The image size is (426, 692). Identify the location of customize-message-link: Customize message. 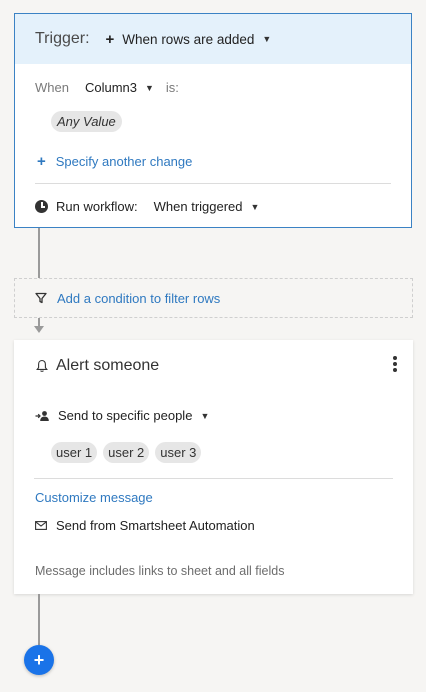
(94, 497).